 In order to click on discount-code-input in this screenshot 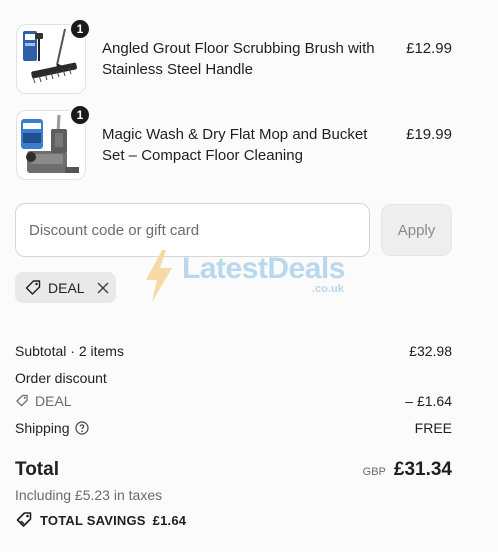, I will do `click(192, 230)`.